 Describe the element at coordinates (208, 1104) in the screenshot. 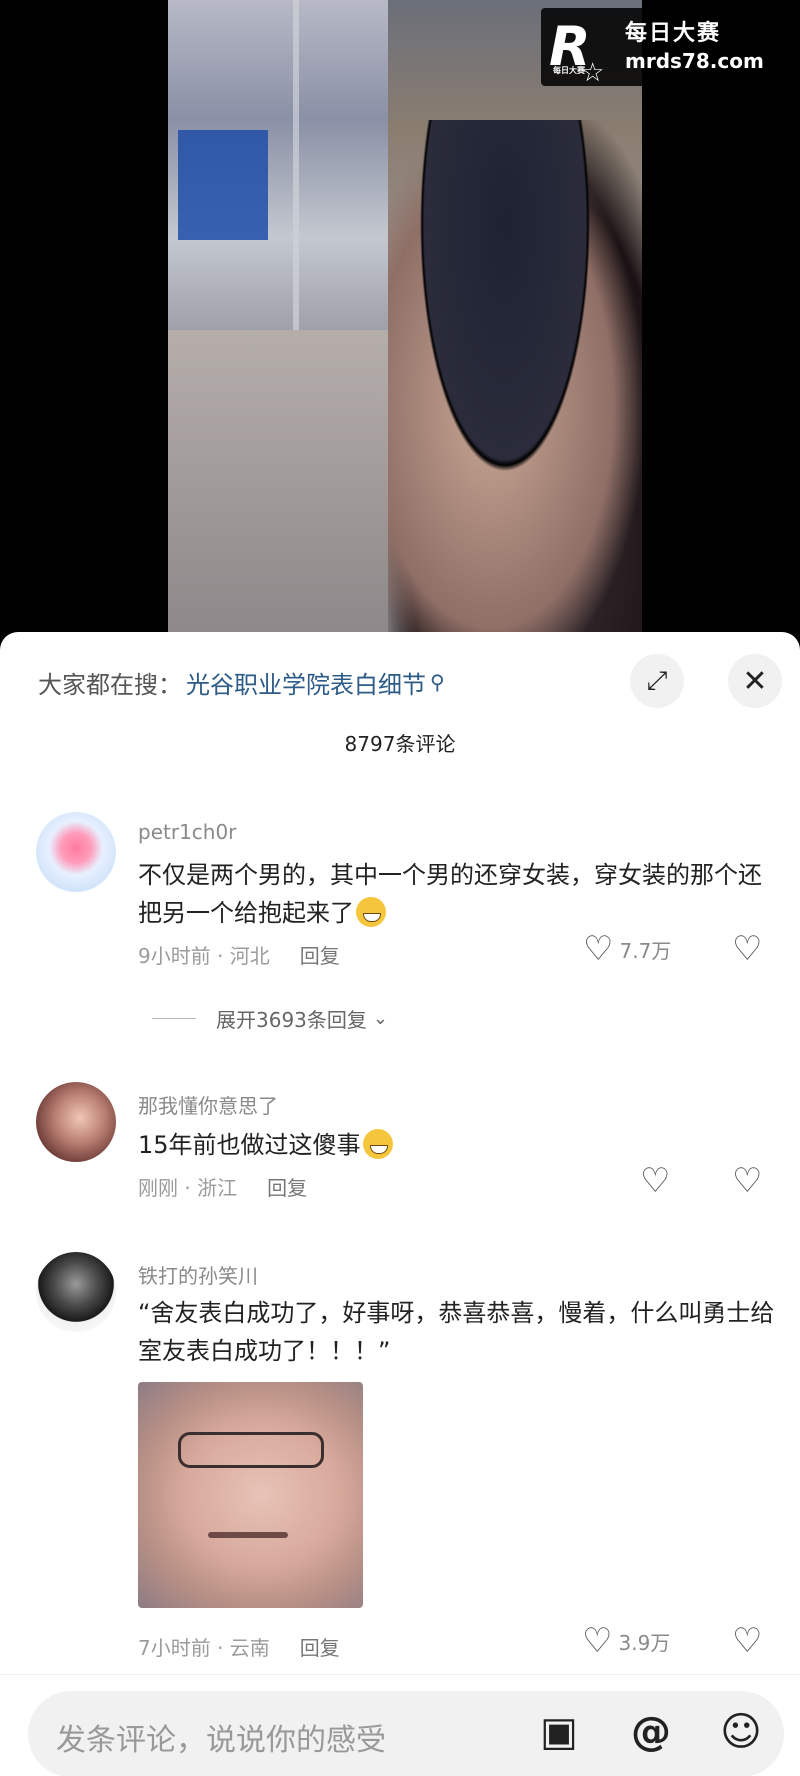

I see `comment-author: 那我懂你意思了` at that location.